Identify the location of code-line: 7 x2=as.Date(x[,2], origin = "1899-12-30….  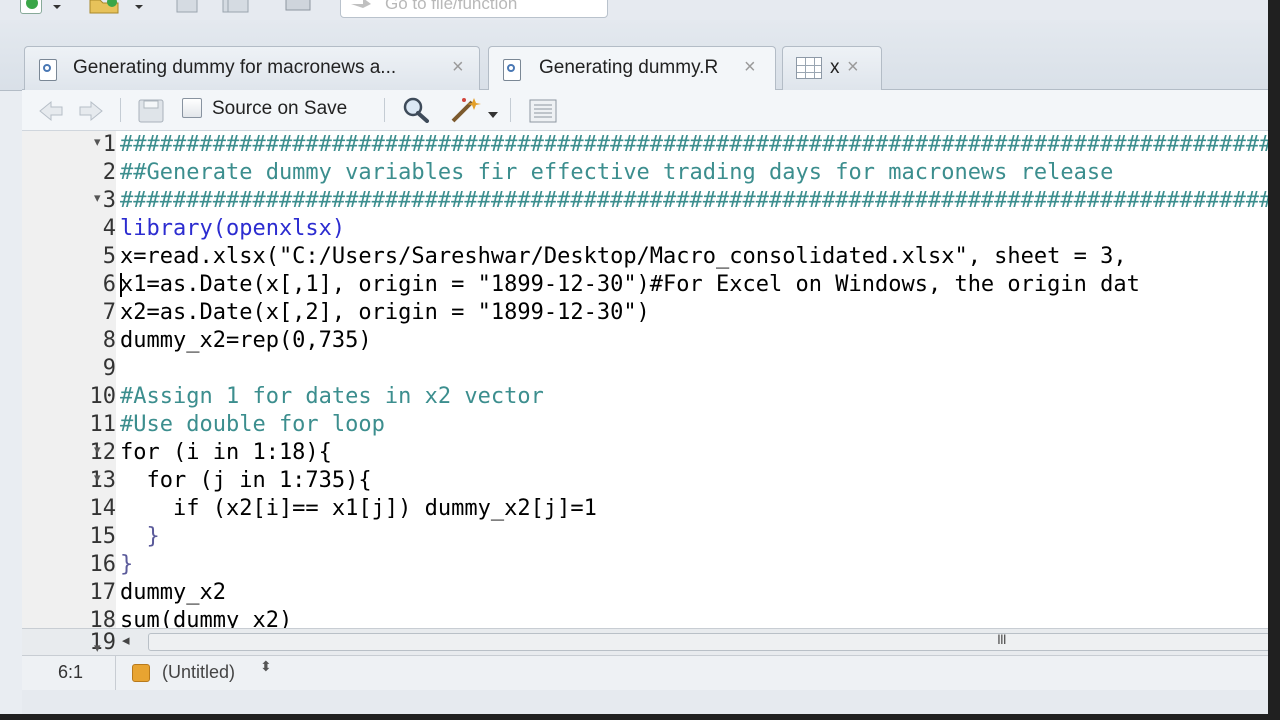
(645, 313).